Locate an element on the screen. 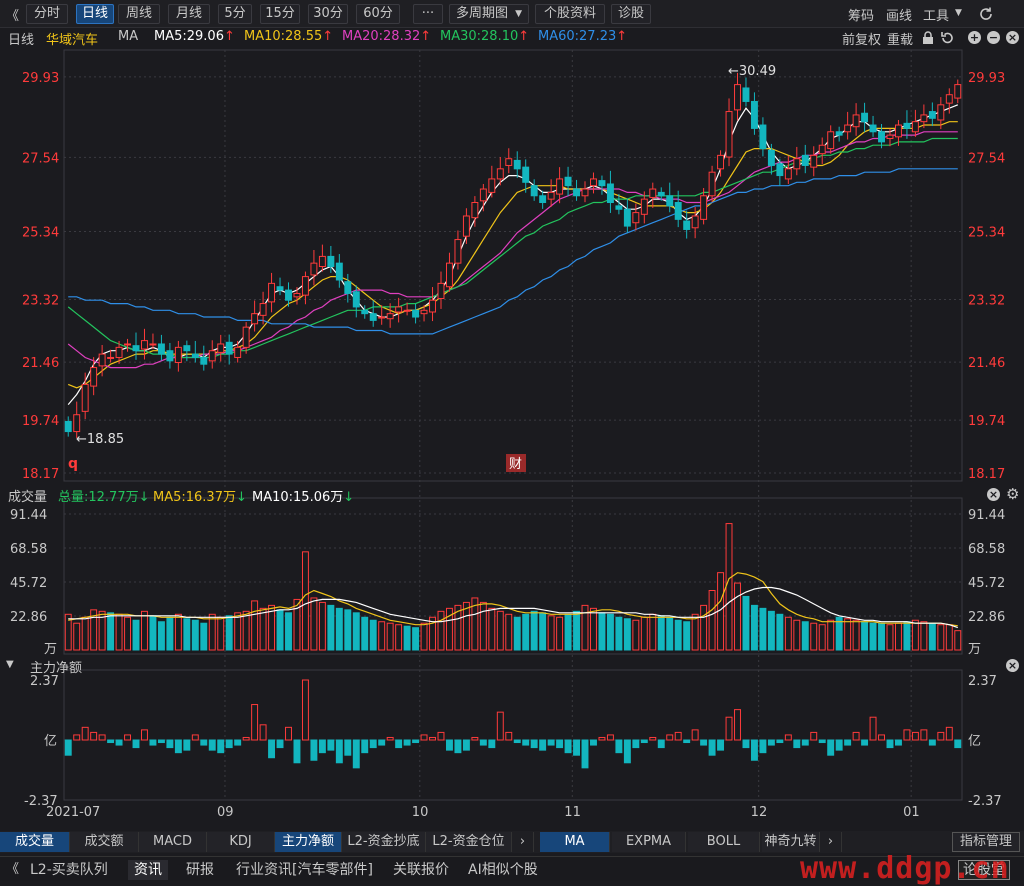 The width and height of the screenshot is (1024, 886). close-icon: × is located at coordinates (1012, 37).